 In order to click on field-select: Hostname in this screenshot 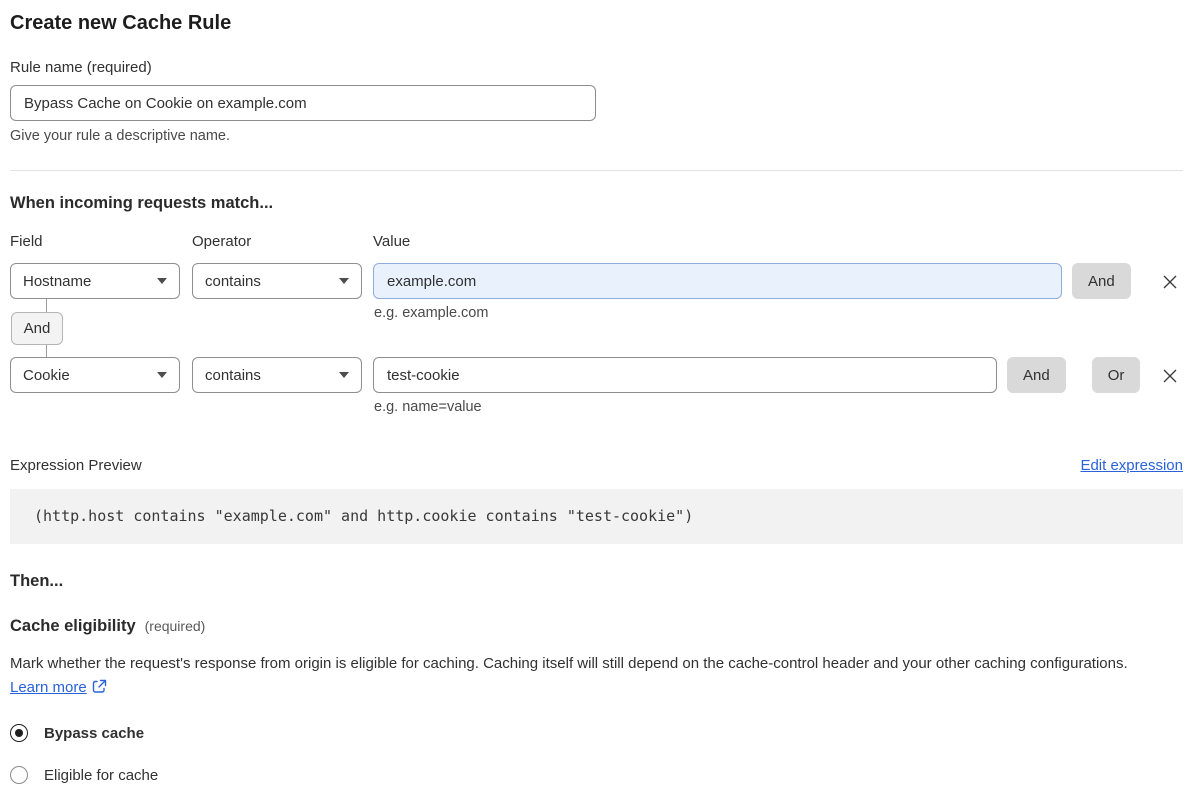, I will do `click(95, 281)`.